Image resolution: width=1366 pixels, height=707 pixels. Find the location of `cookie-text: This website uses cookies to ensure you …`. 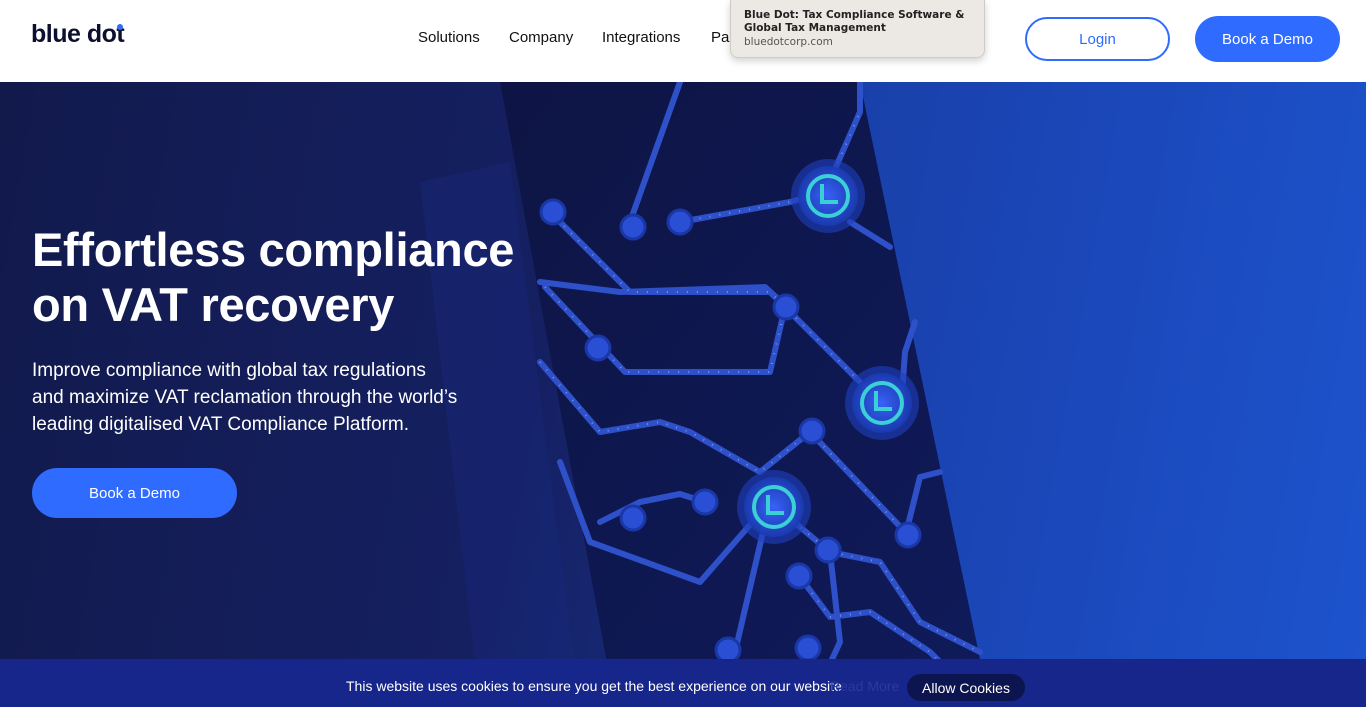

cookie-text: This website uses cookies to ensure you … is located at coordinates (594, 686).